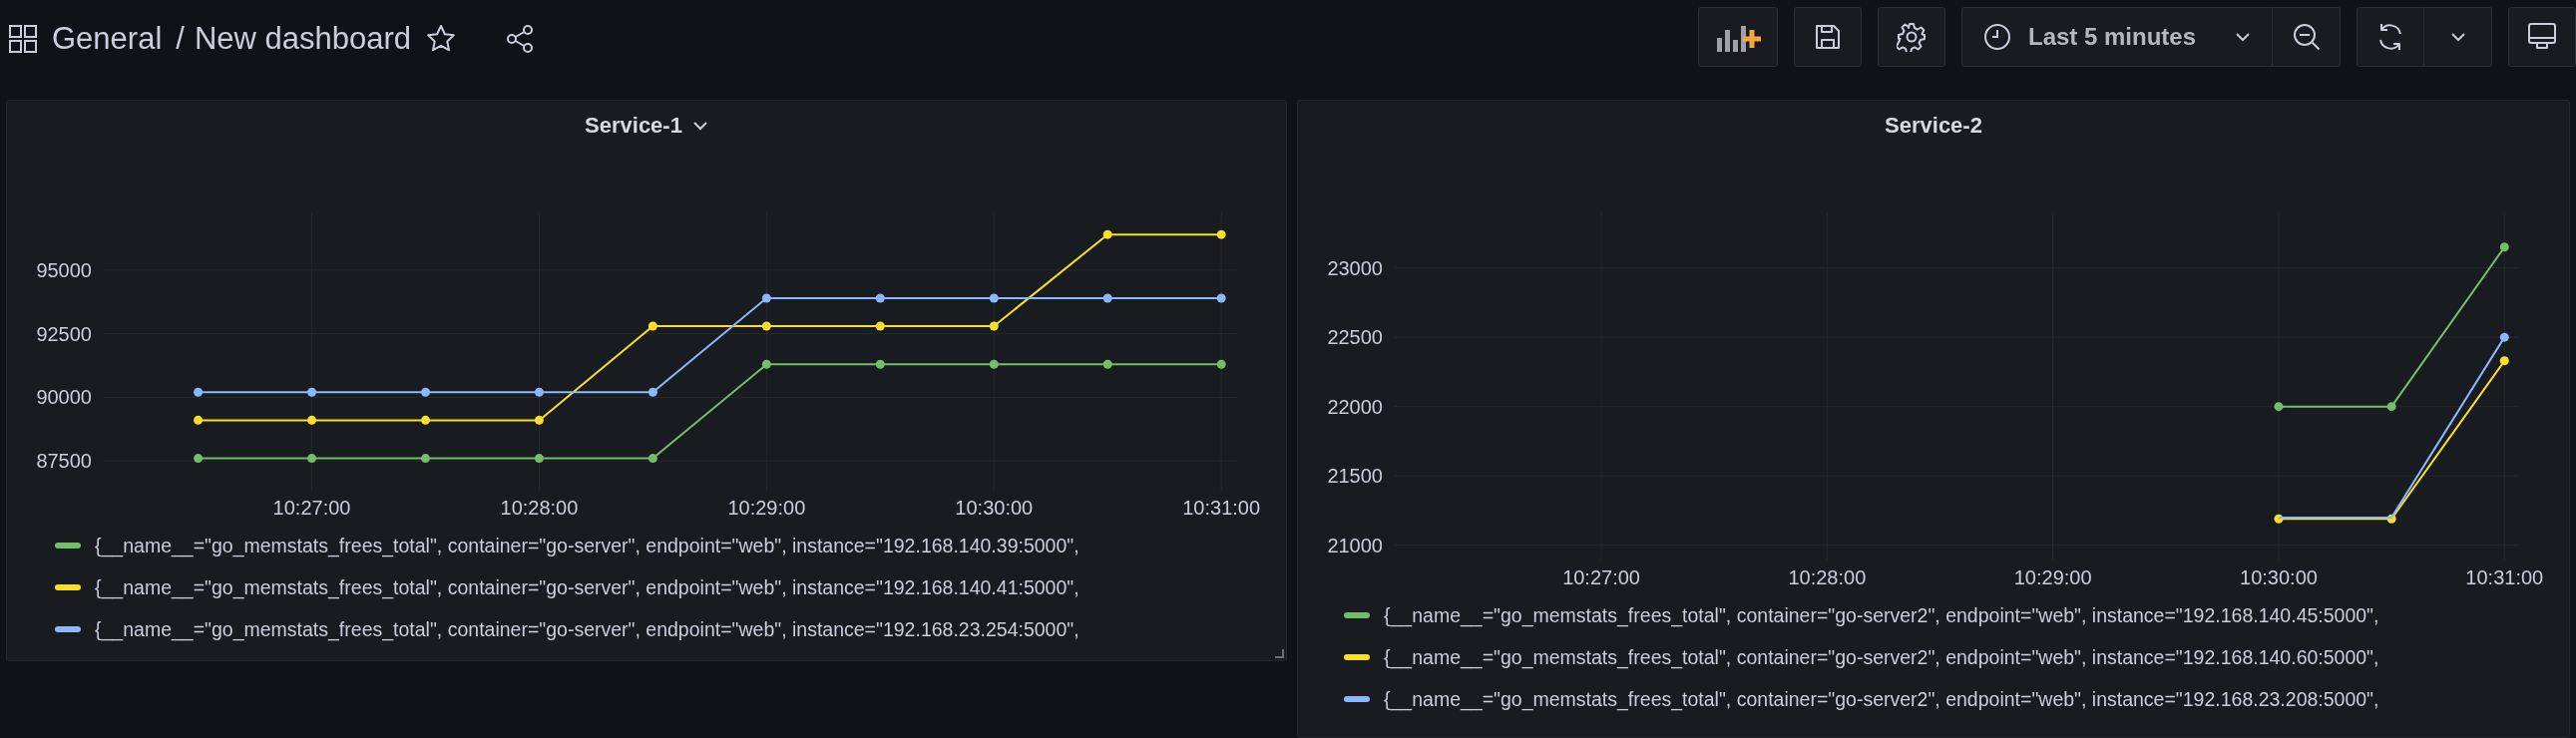 Image resolution: width=2576 pixels, height=738 pixels. Describe the element at coordinates (1738, 37) in the screenshot. I see `add-panel-button` at that location.